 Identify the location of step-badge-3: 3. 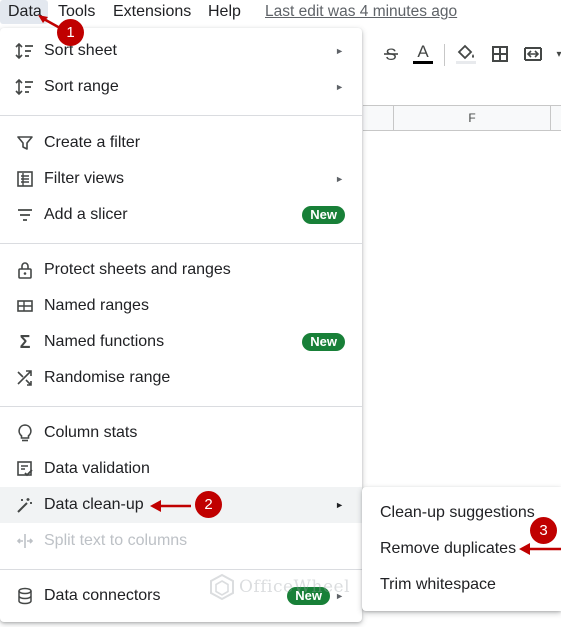
(543, 530).